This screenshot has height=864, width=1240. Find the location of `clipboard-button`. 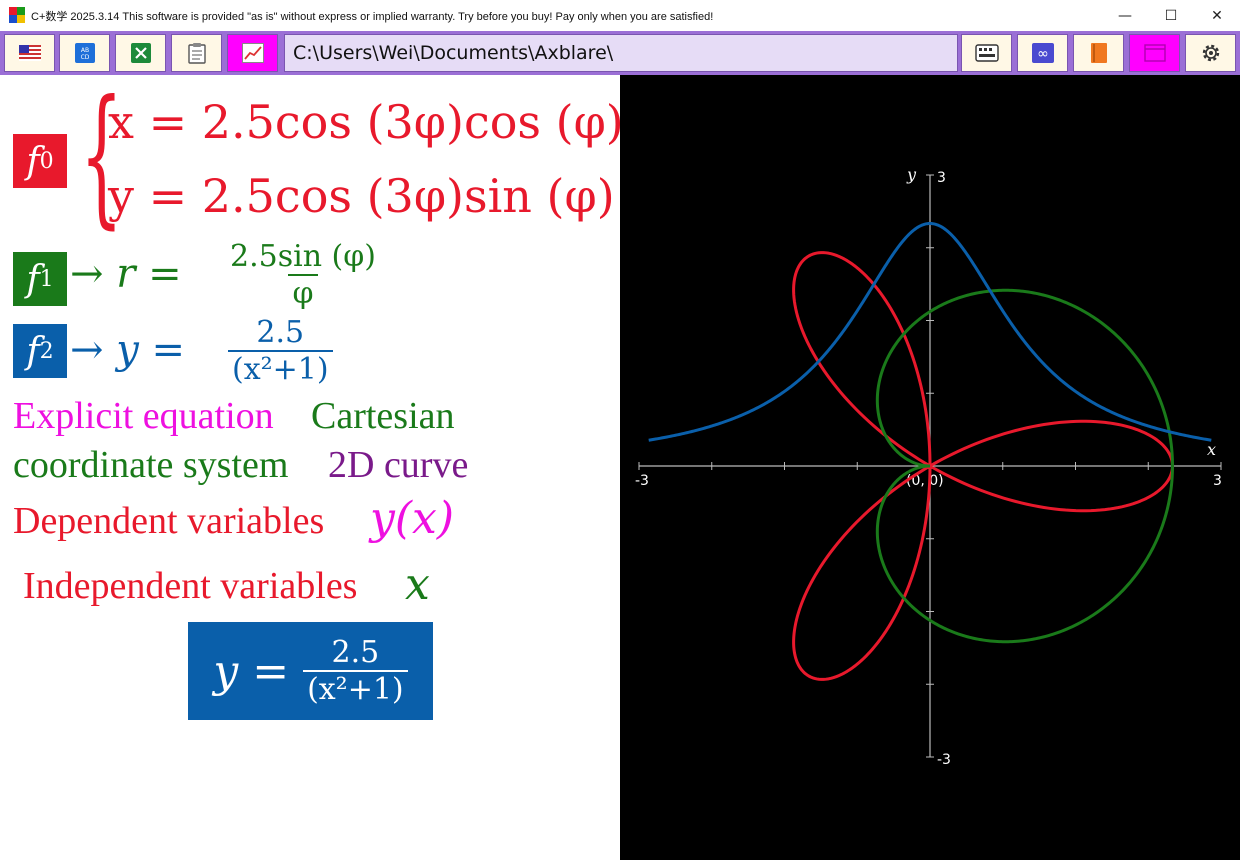

clipboard-button is located at coordinates (196, 53).